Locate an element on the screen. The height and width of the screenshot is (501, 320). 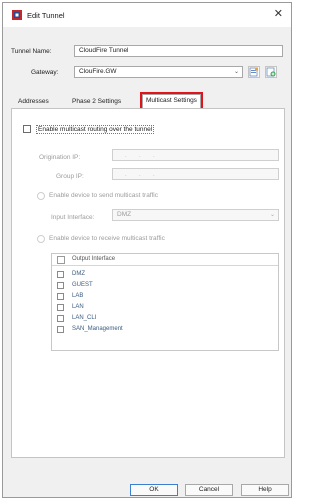
interface-name: DMZ is located at coordinates (78, 274).